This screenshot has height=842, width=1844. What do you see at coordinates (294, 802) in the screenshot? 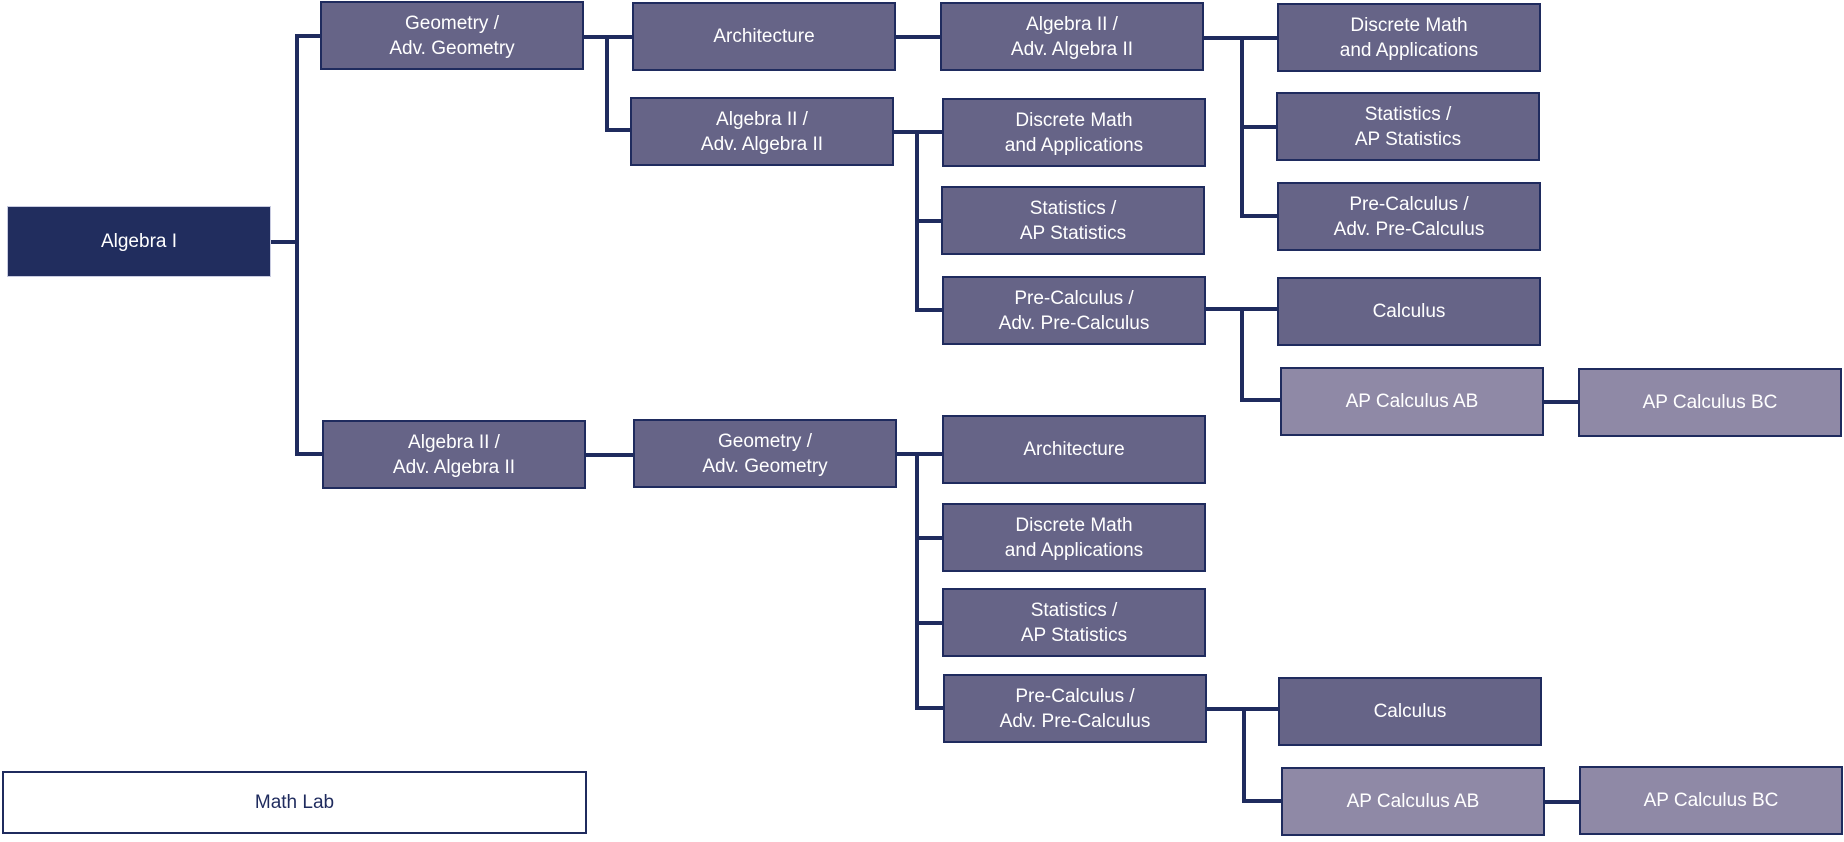
I see `course-math-lab: Math Lab` at bounding box center [294, 802].